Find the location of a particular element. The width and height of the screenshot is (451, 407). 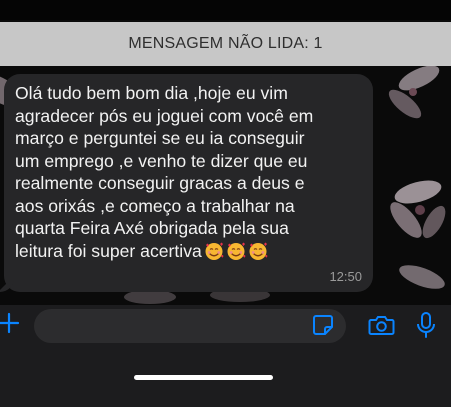

top-bar is located at coordinates (225, 10).